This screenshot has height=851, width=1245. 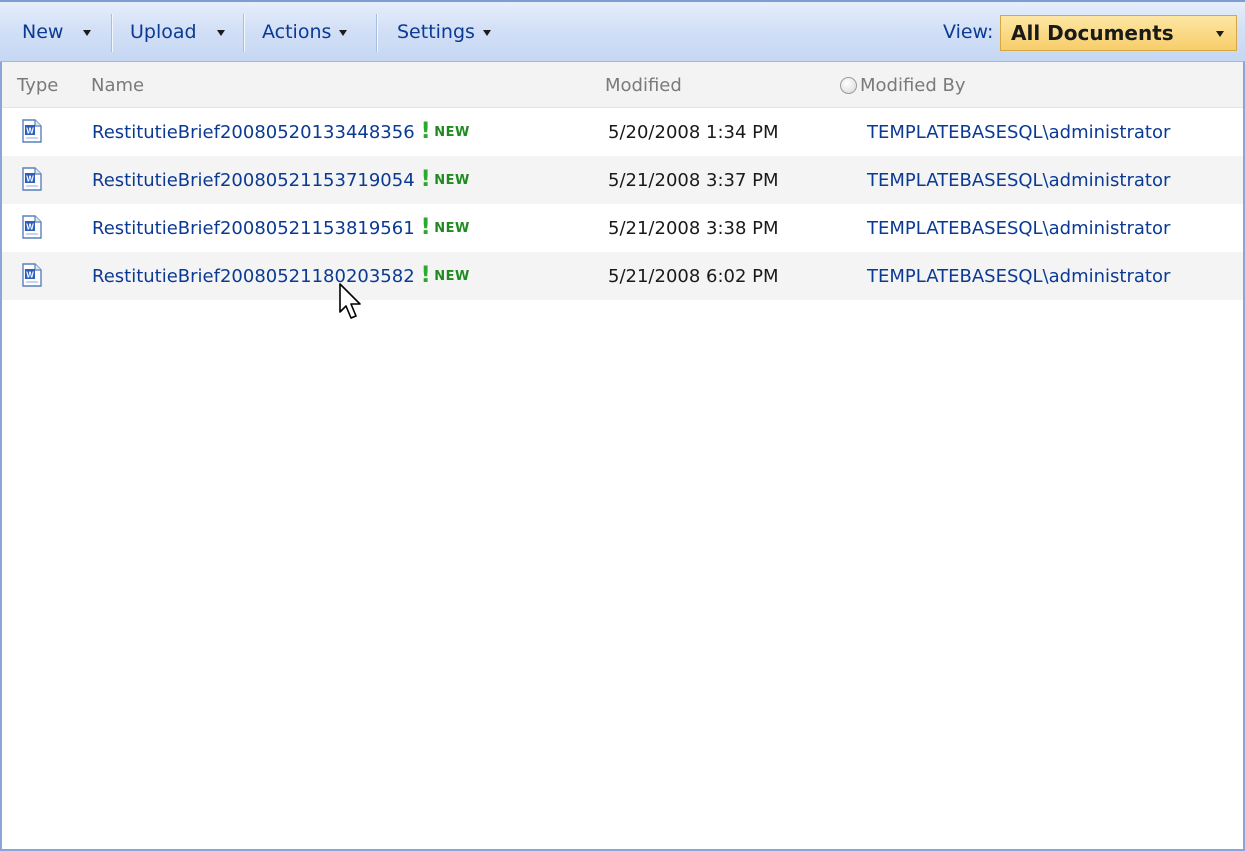 I want to click on upload-menu-button: Upload, so click(x=177, y=32).